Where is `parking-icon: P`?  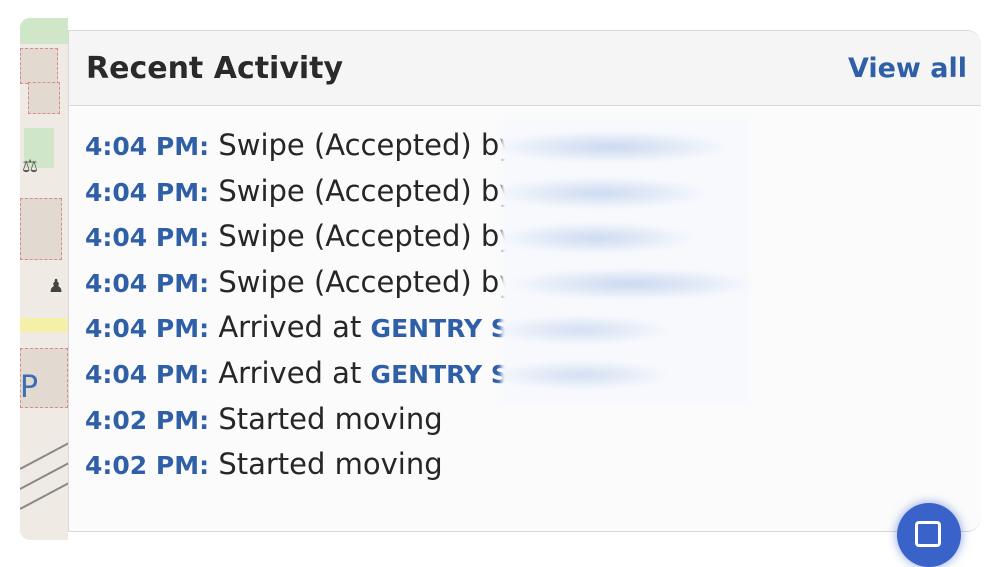
parking-icon: P is located at coordinates (29, 387).